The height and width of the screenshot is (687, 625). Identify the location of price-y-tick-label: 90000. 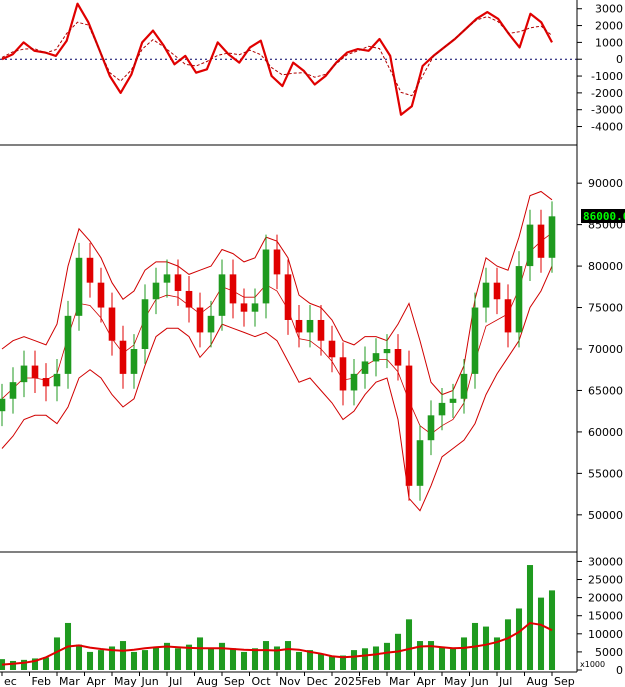
(605, 183).